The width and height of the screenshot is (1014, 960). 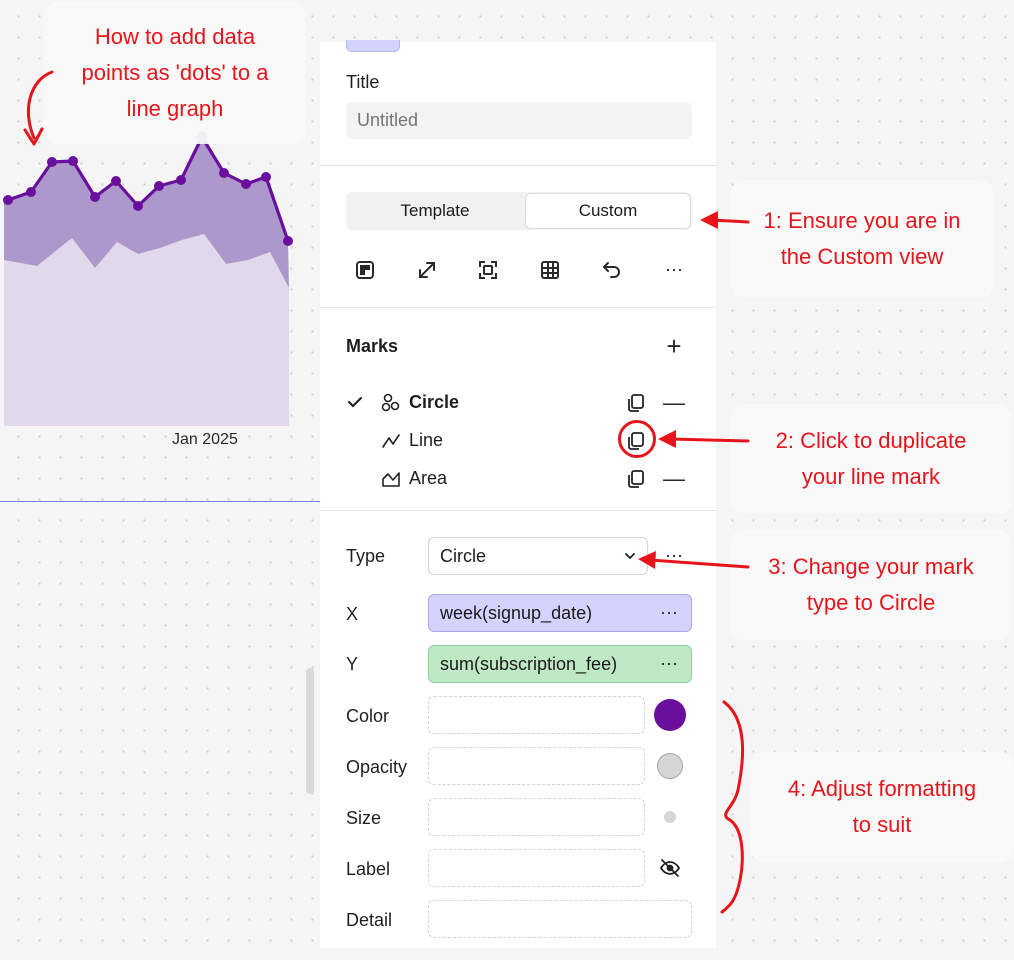 What do you see at coordinates (694, 562) in the screenshot?
I see `annotation-arrows` at bounding box center [694, 562].